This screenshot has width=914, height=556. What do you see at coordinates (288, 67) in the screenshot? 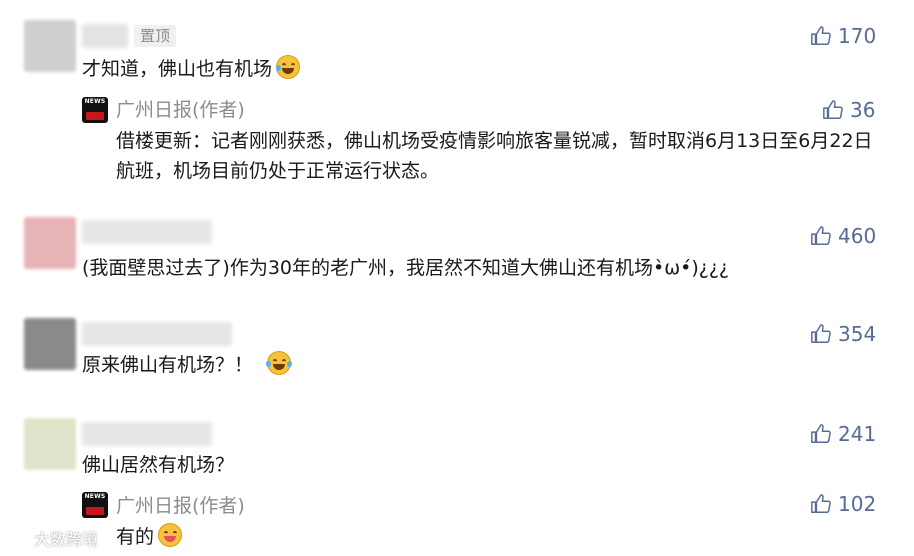
I see `laughing-crying-emoji` at bounding box center [288, 67].